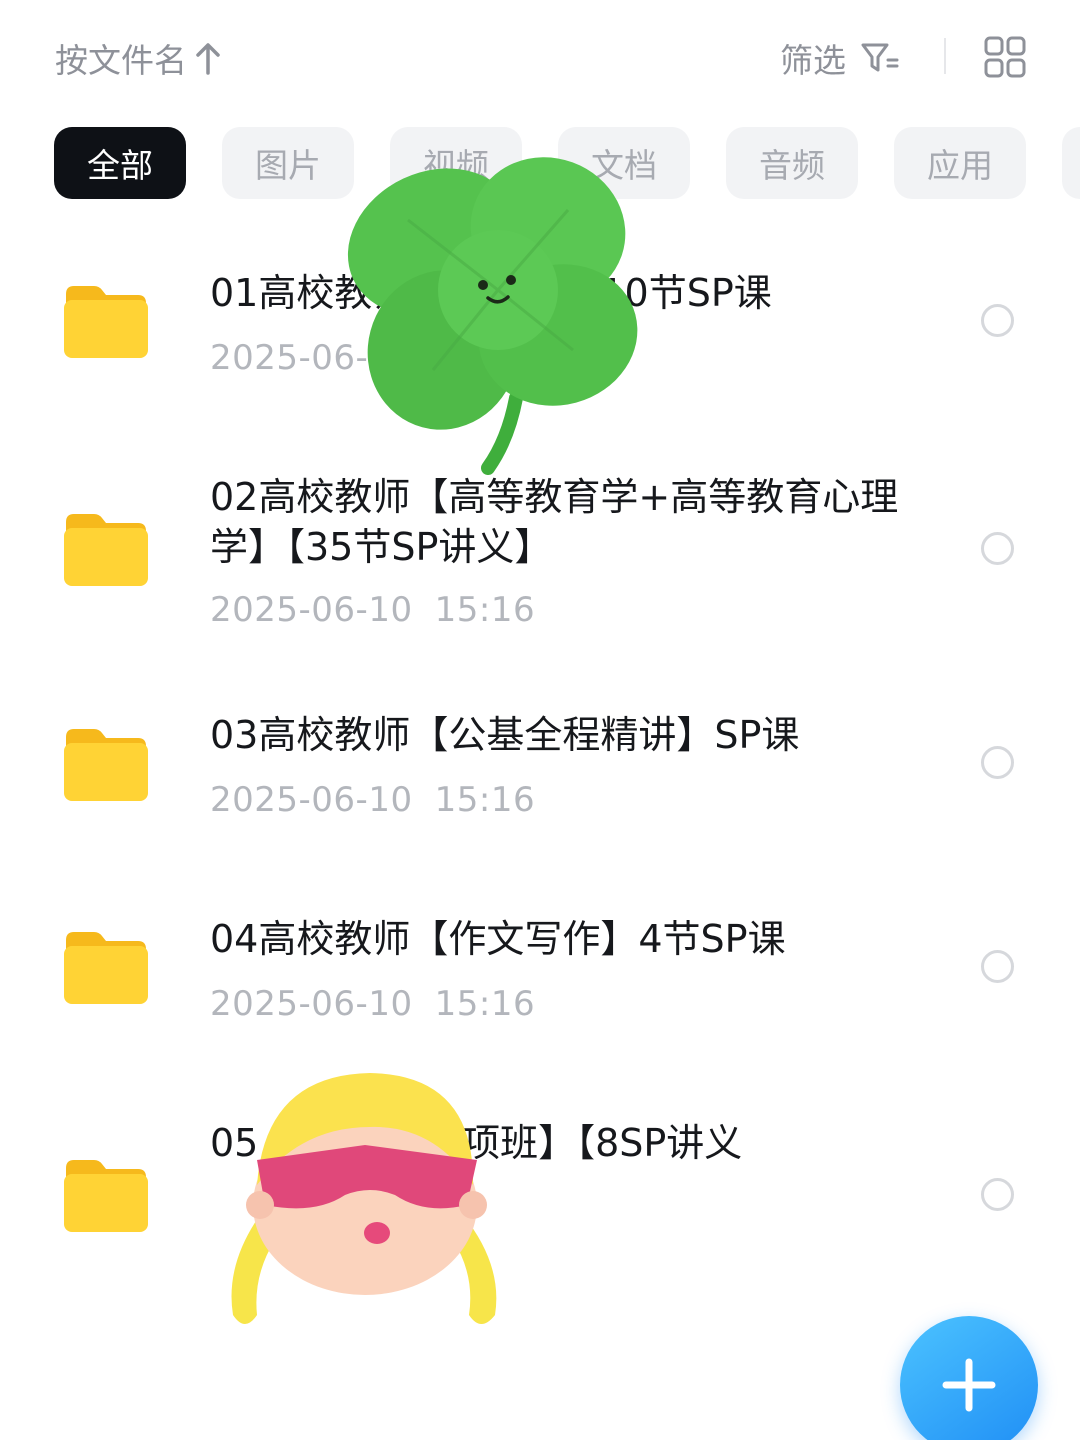 This screenshot has height=1440, width=1080. What do you see at coordinates (491, 293) in the screenshot?
I see `file-title: 01高校教师【…解读】10节SP课` at bounding box center [491, 293].